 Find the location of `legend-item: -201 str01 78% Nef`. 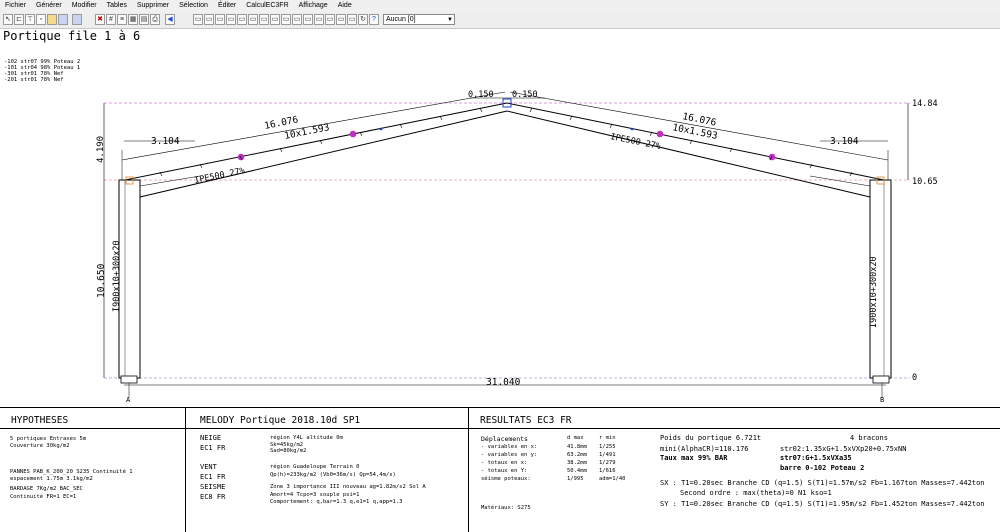

legend-item: -201 str01 78% Nef is located at coordinates (42, 80).